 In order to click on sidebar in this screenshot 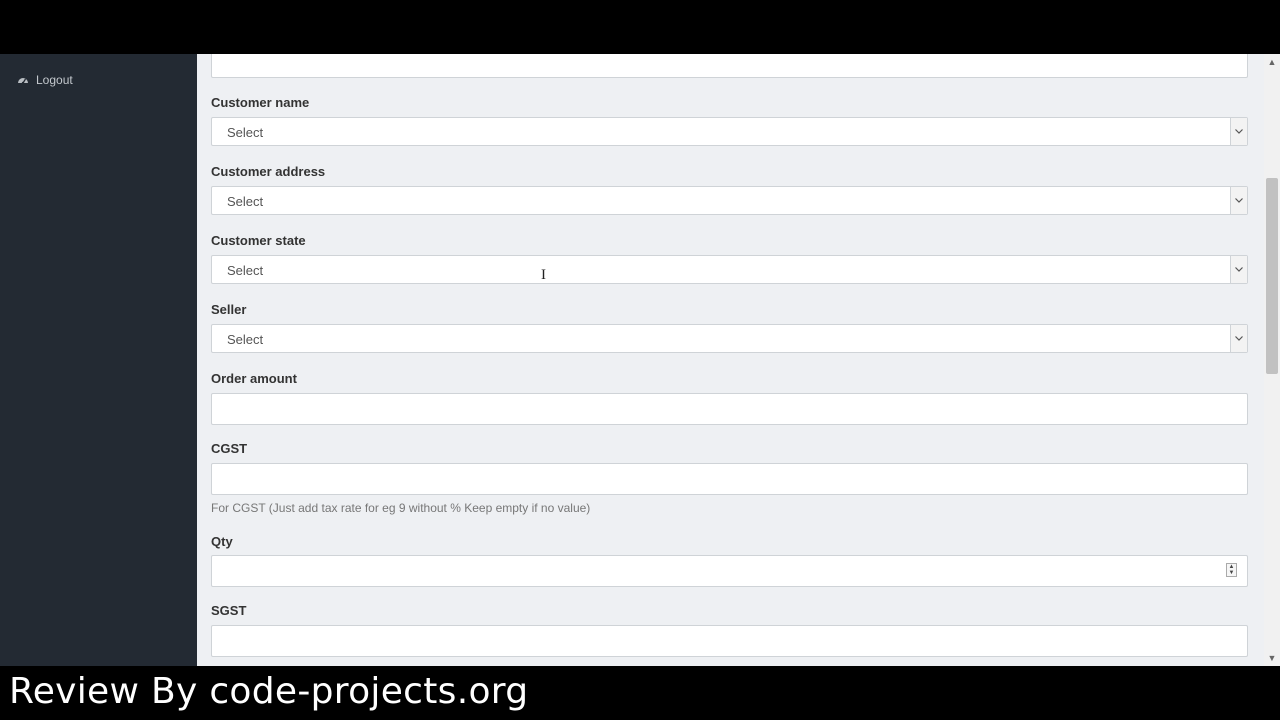, I will do `click(98, 360)`.